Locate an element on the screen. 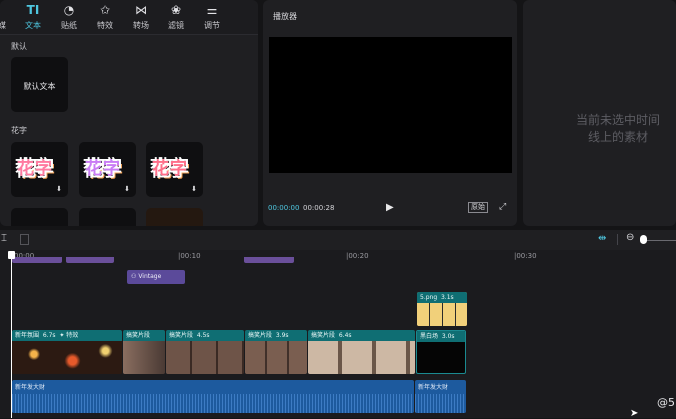 The height and width of the screenshot is (419, 676). cursor-icon: ➤ is located at coordinates (634, 413).